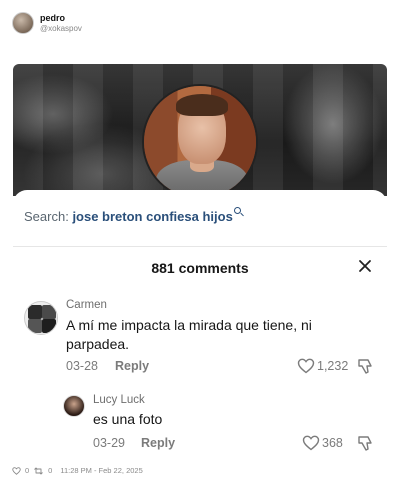 This screenshot has height=485, width=400. Describe the element at coordinates (61, 18) in the screenshot. I see `post-author-name: pedro` at that location.